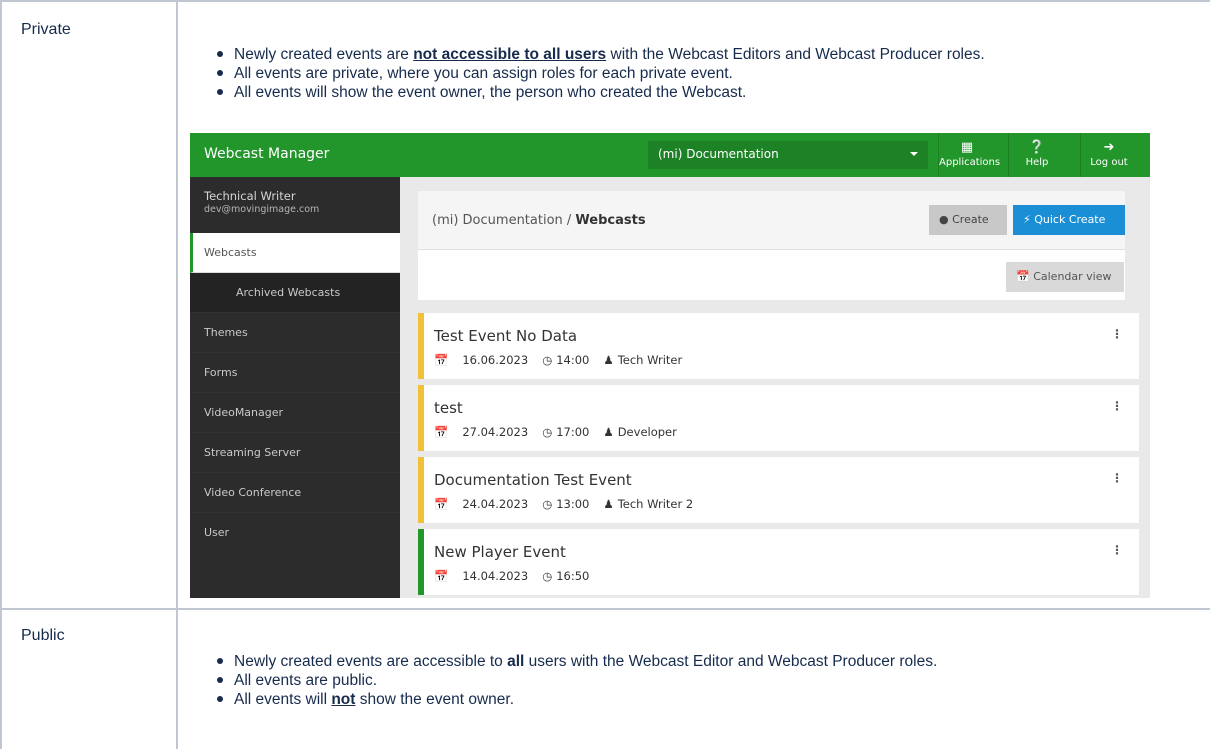 This screenshot has width=1210, height=749. Describe the element at coordinates (510, 54) in the screenshot. I see `emphasis-text: not accessible to all users` at that location.